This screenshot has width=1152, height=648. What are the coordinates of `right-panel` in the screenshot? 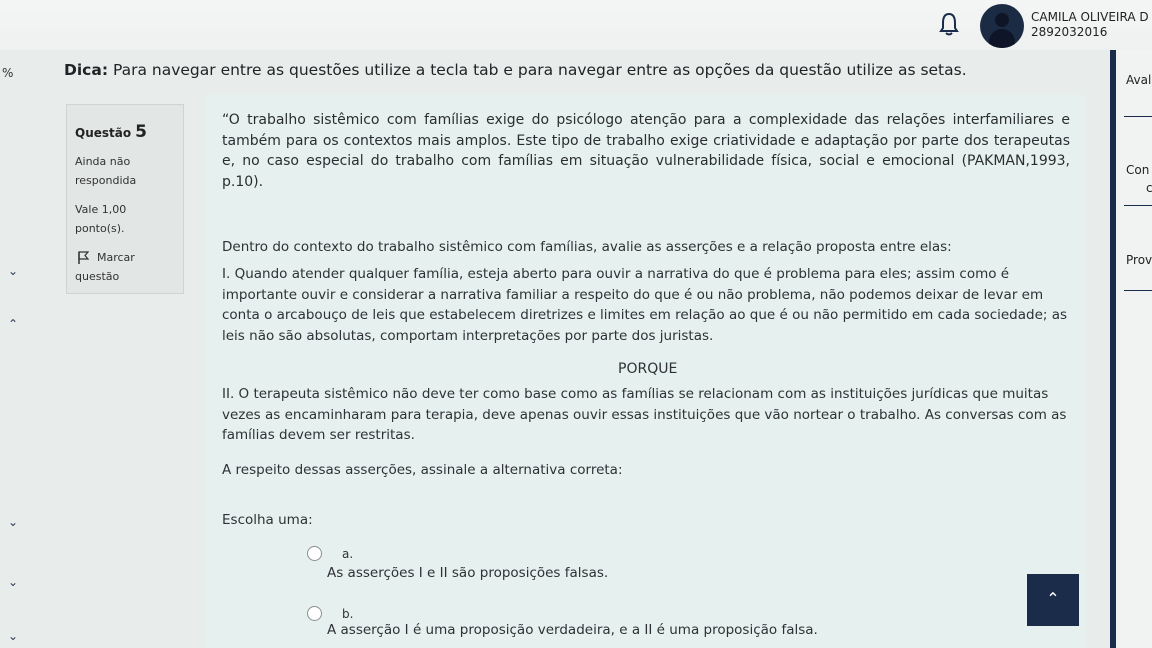 It's located at (1134, 349).